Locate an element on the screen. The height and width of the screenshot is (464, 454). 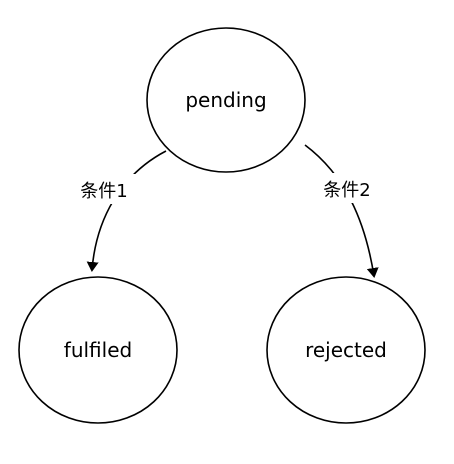
edge-label-to-rejected: 条件2 is located at coordinates (346, 190).